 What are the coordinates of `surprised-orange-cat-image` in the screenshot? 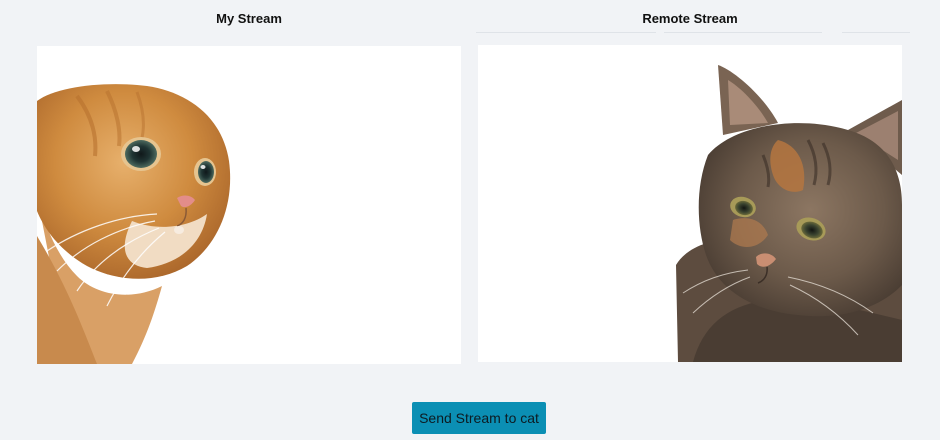 It's located at (134, 224).